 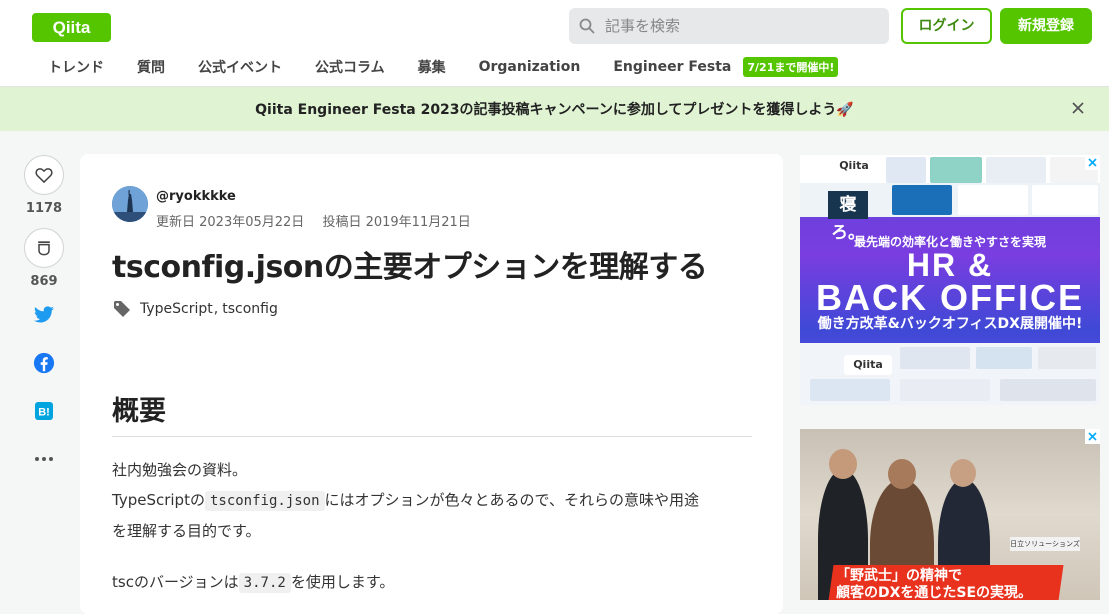 I want to click on nav-recruit: 募集, so click(x=432, y=67).